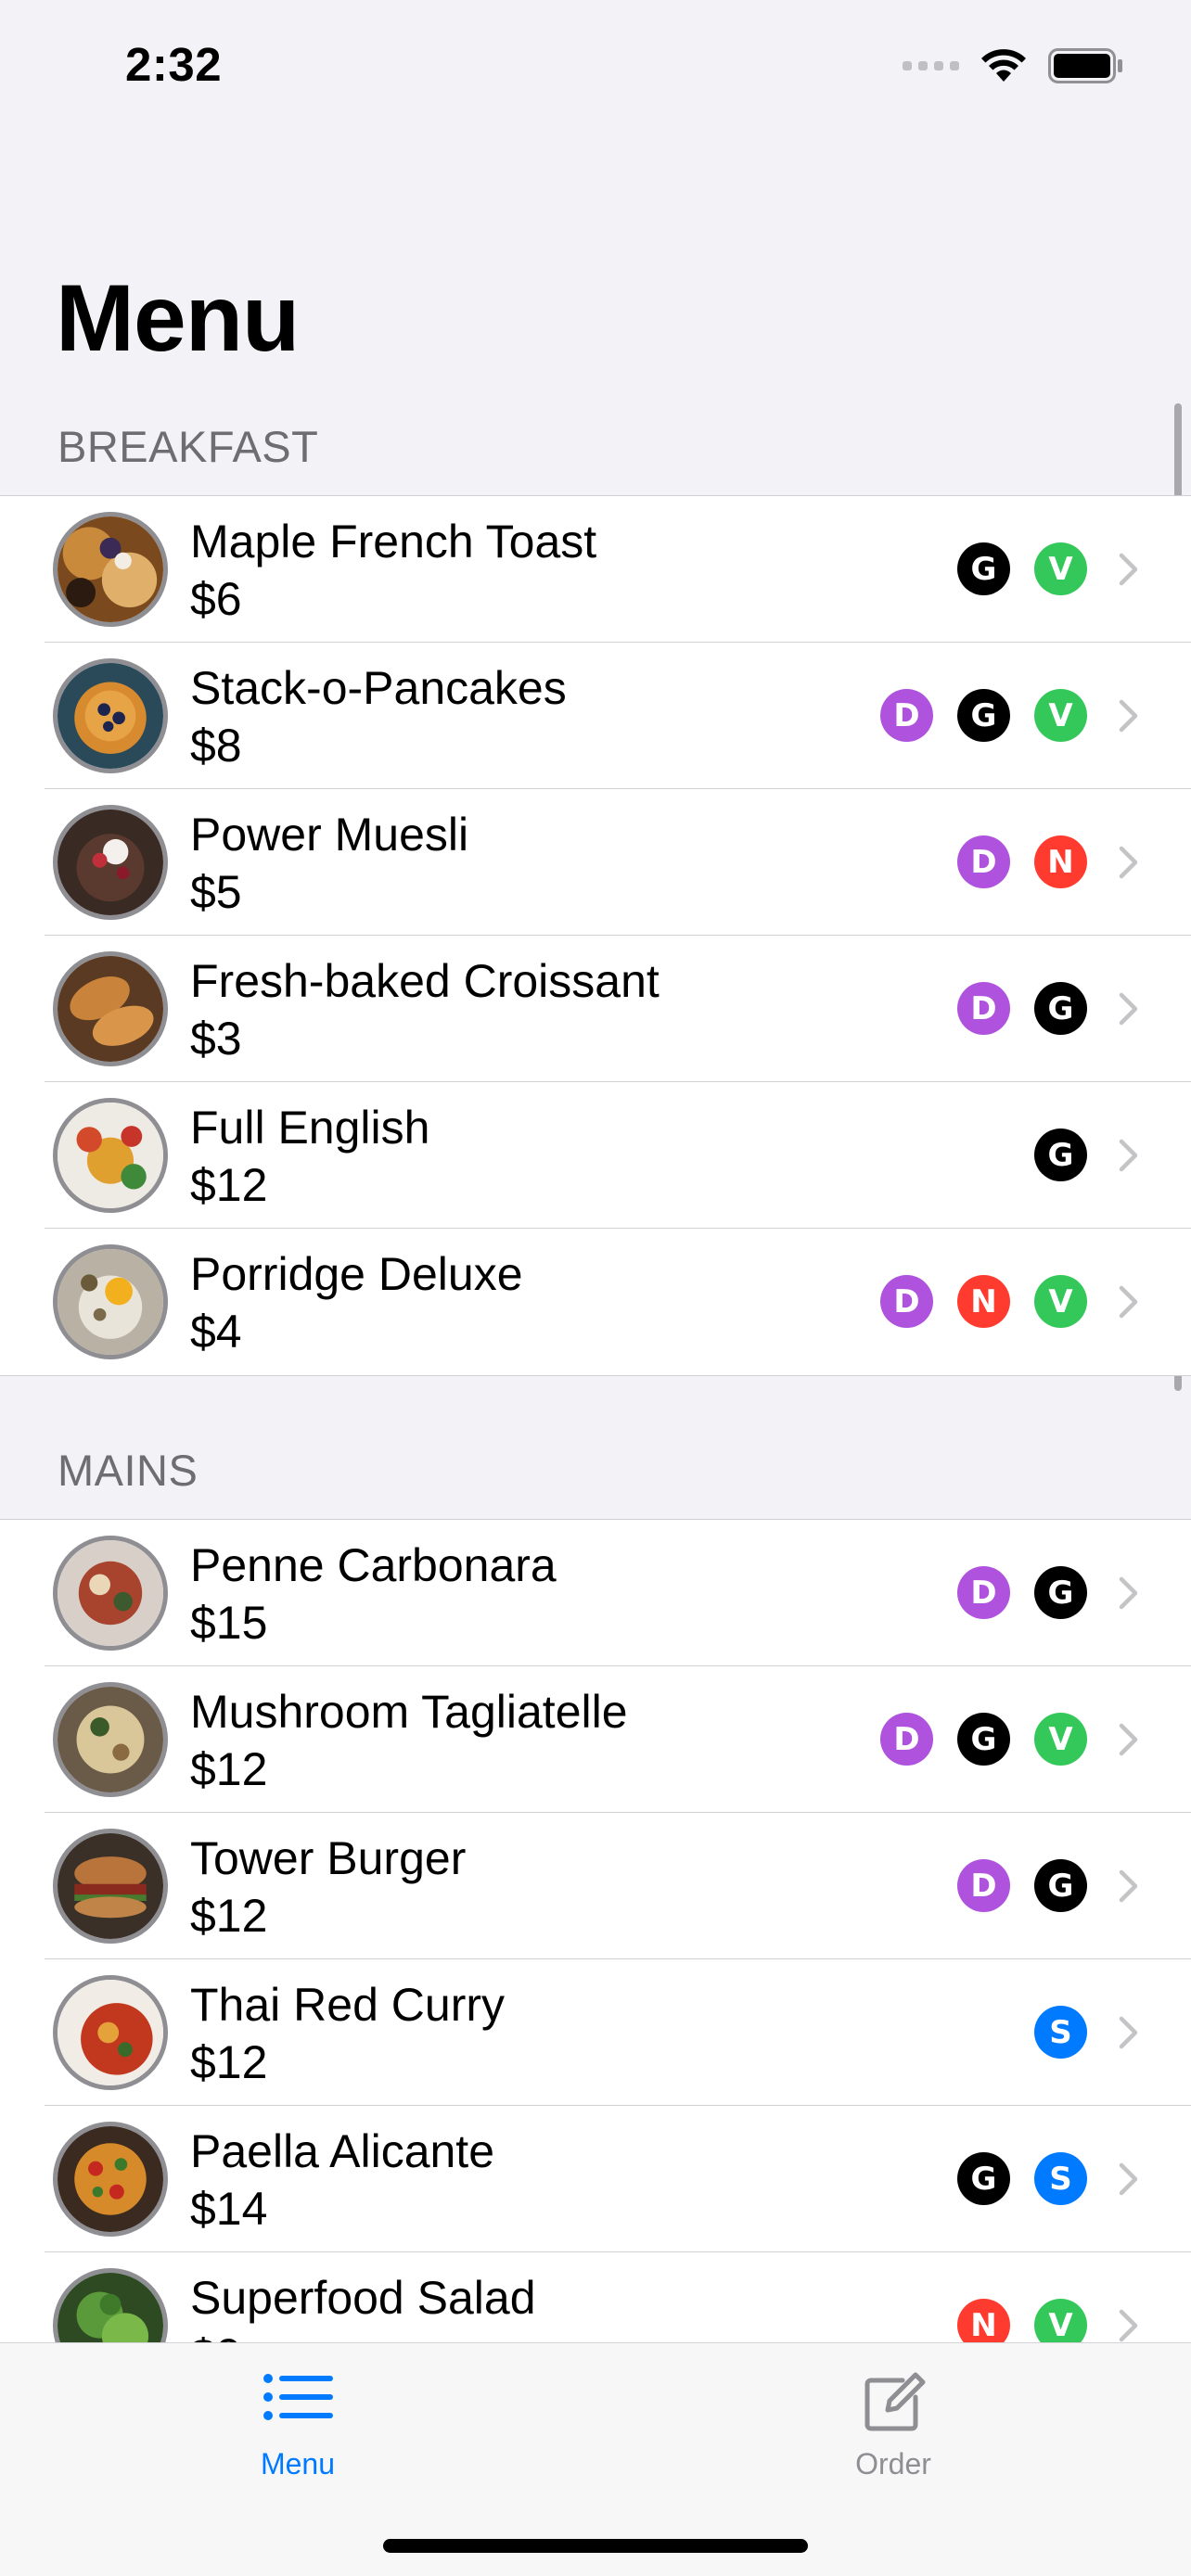  What do you see at coordinates (595, 2546) in the screenshot?
I see `home-indicator` at bounding box center [595, 2546].